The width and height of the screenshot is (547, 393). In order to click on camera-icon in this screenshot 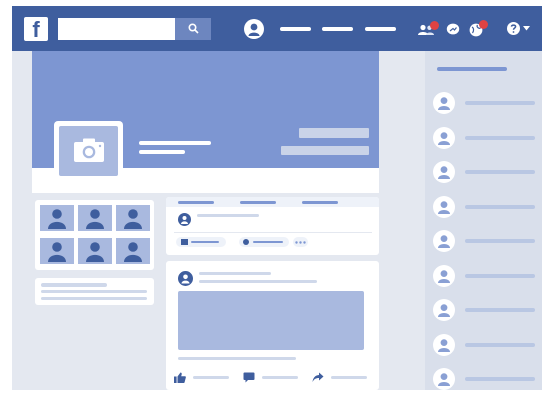, I will do `click(89, 150)`.